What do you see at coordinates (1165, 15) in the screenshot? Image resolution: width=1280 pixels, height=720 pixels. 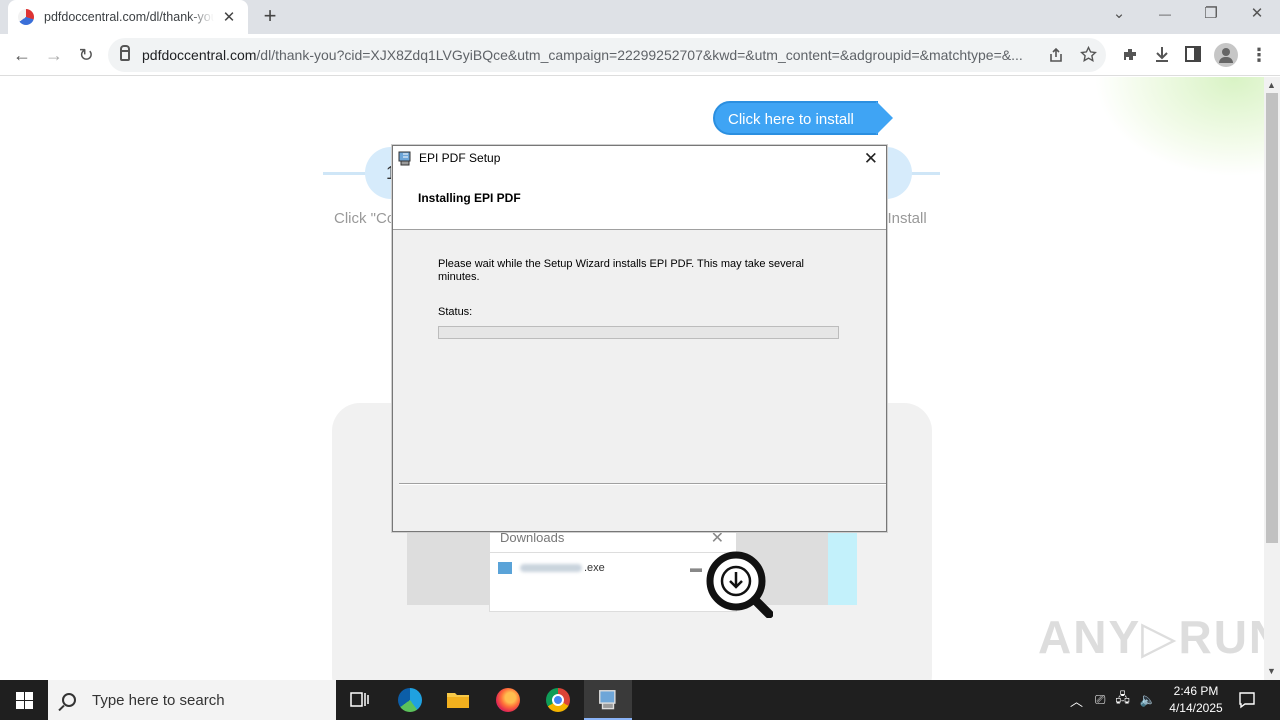 I see `window-minimize-button: —` at bounding box center [1165, 15].